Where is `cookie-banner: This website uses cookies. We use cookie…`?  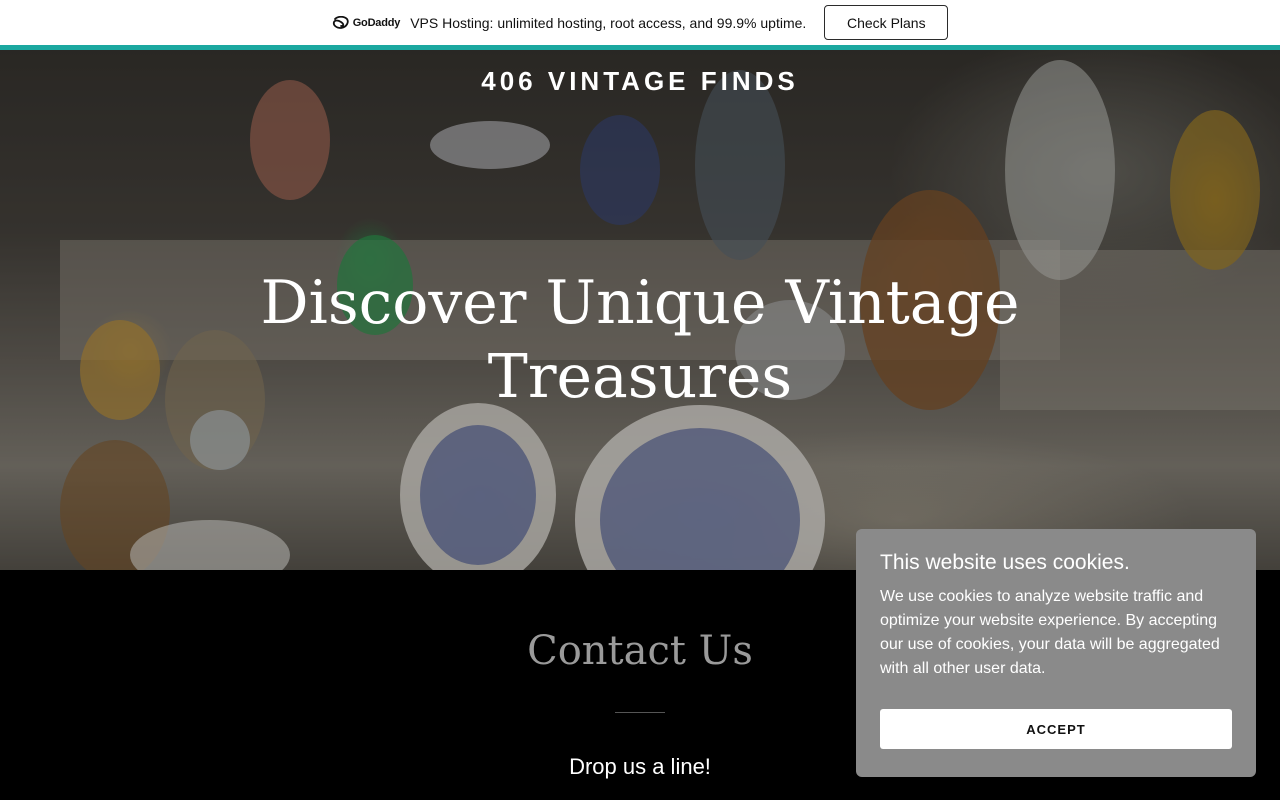
cookie-banner: This website uses cookies. We use cookie… is located at coordinates (1056, 653).